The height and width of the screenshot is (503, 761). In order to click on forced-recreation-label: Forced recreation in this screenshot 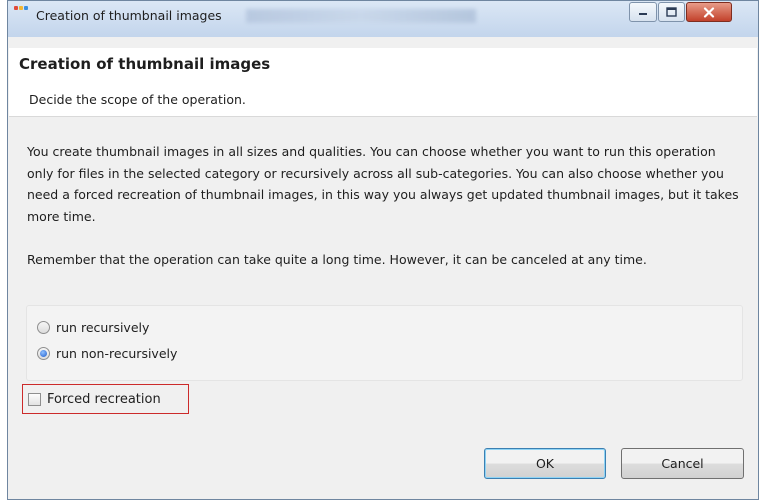, I will do `click(104, 399)`.